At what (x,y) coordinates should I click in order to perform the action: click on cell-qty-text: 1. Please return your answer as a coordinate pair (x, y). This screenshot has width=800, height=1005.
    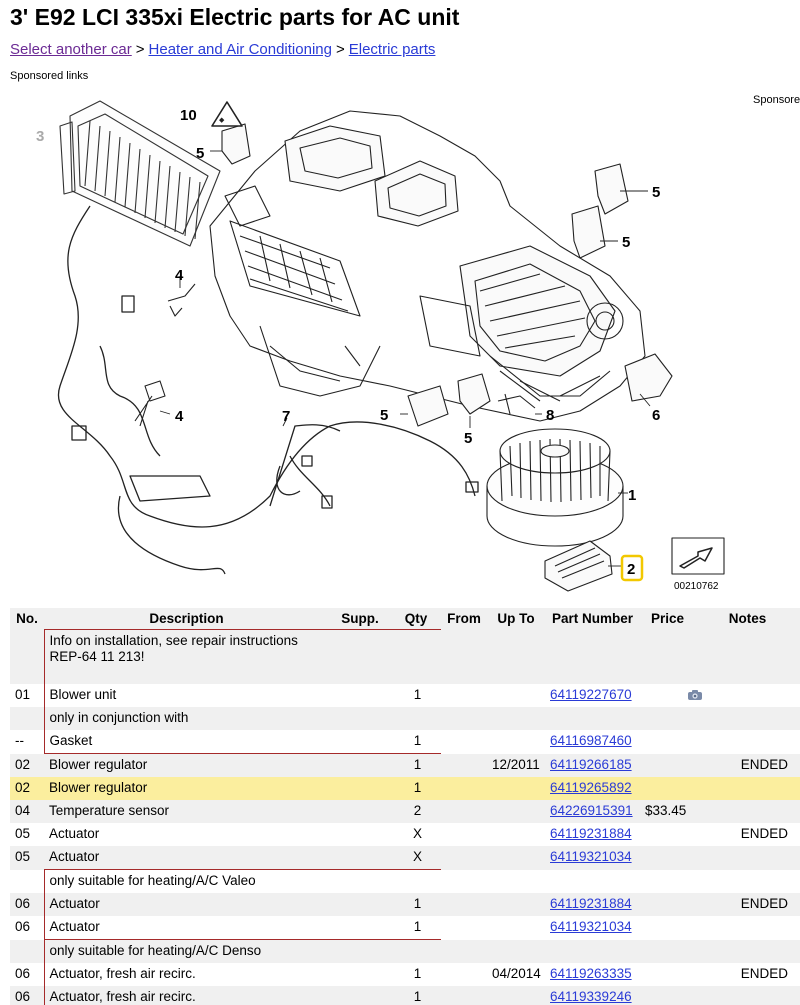
    Looking at the image, I should click on (417, 787).